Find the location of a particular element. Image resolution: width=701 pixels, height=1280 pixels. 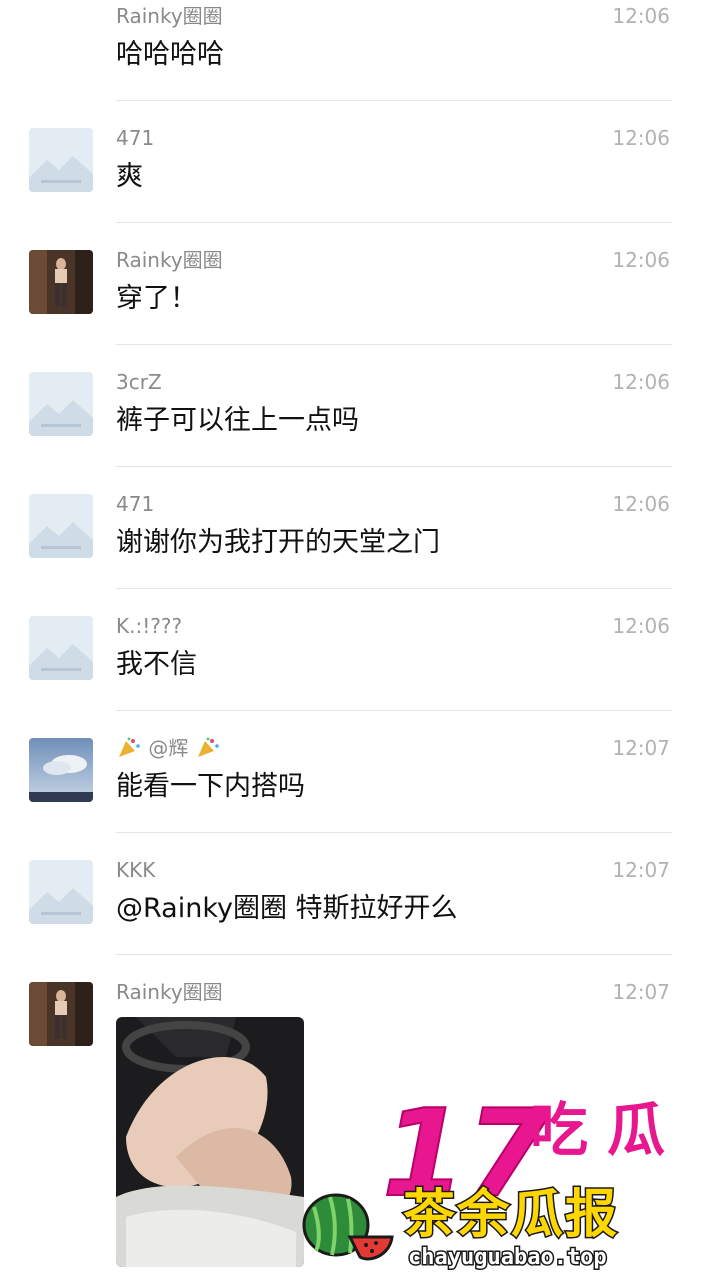

message-item: KKK 12:07 @Rainky圈圈 特斯拉好开么 is located at coordinates (350, 893).